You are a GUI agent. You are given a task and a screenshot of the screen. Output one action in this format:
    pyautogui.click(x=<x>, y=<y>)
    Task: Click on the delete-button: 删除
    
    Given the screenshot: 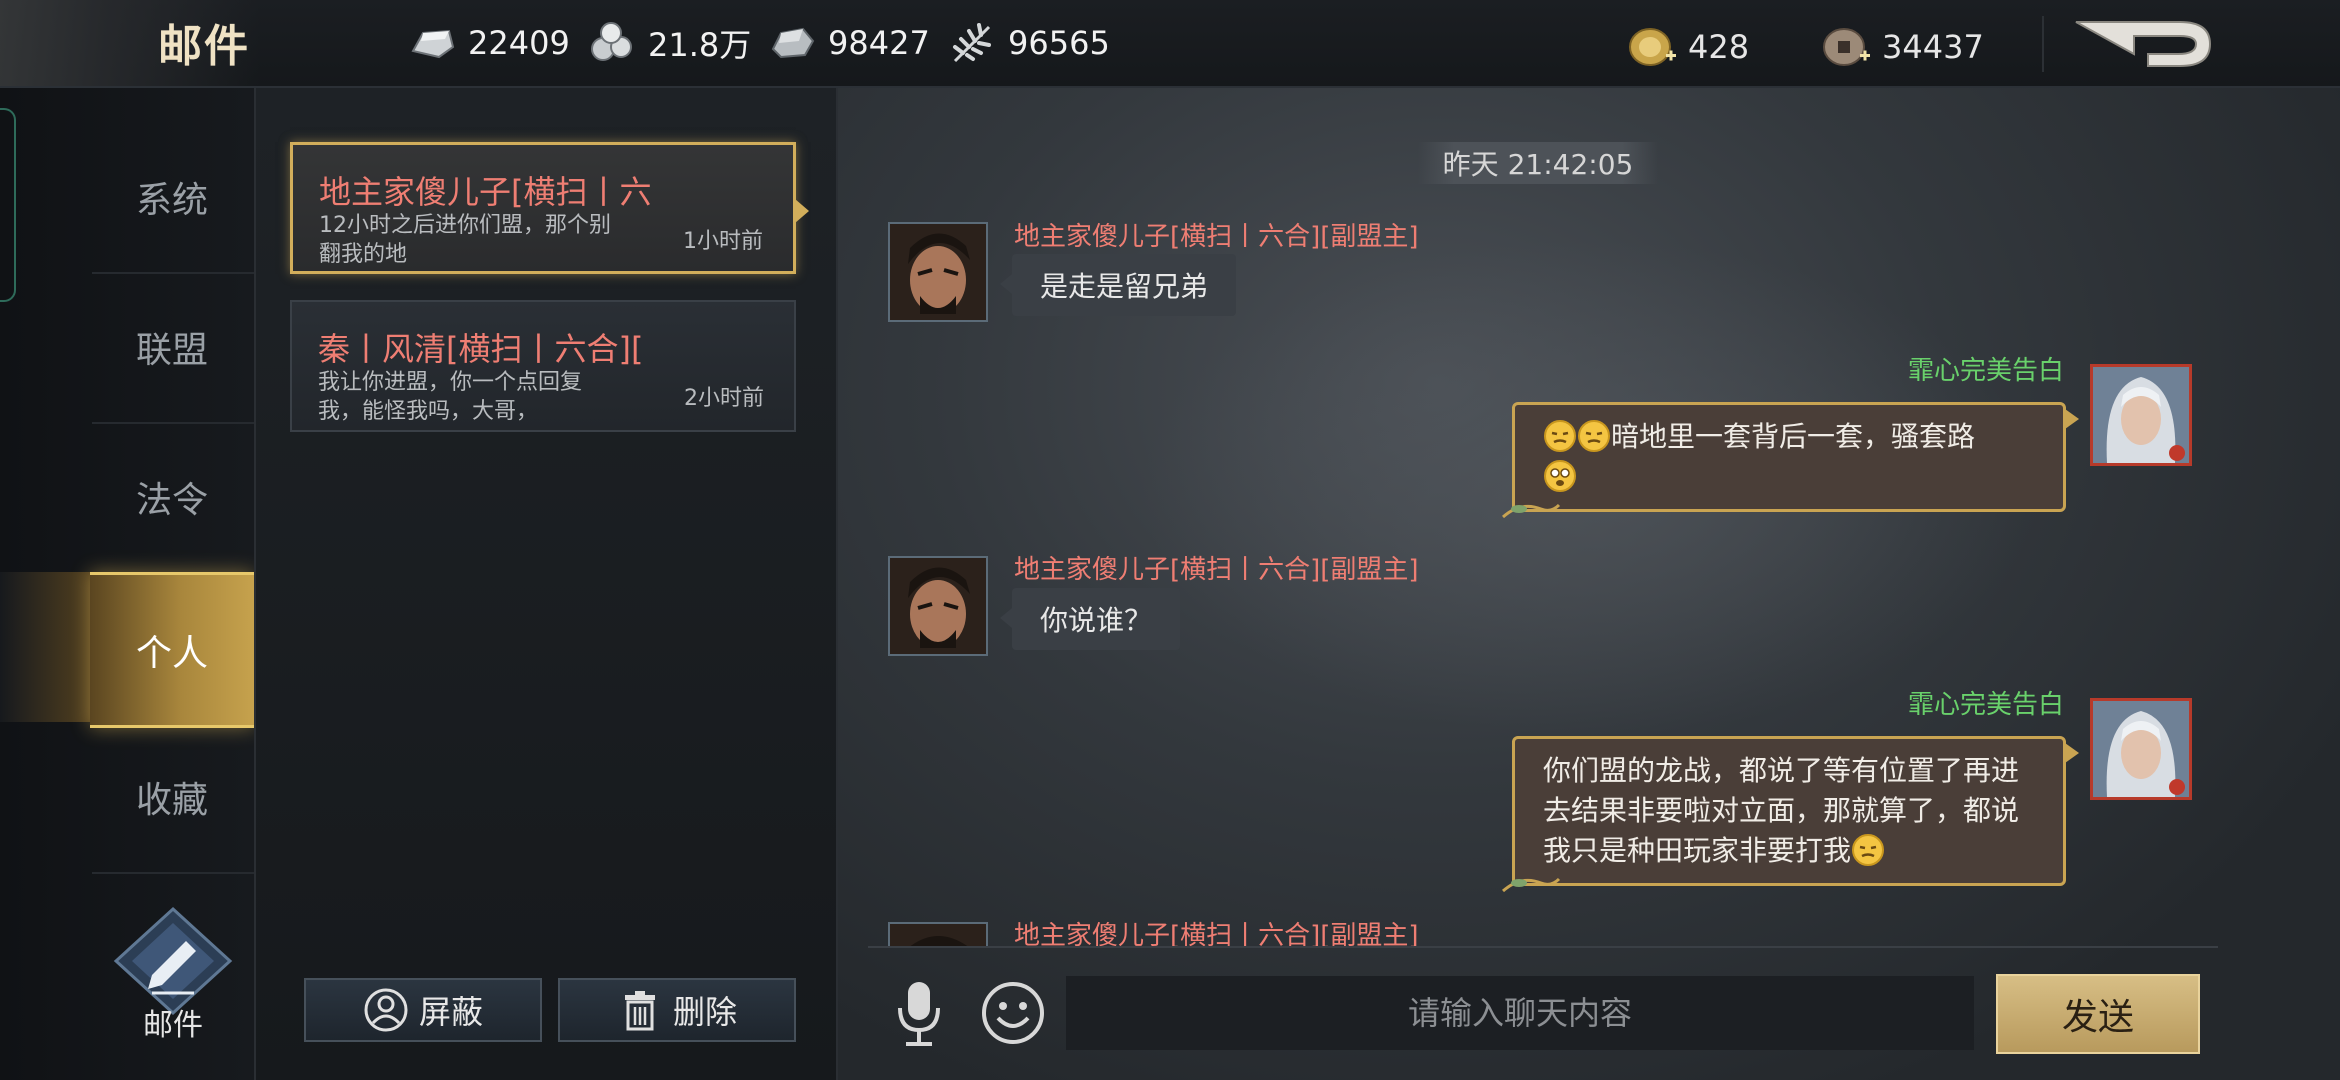 What is the action you would take?
    pyautogui.click(x=677, y=1010)
    